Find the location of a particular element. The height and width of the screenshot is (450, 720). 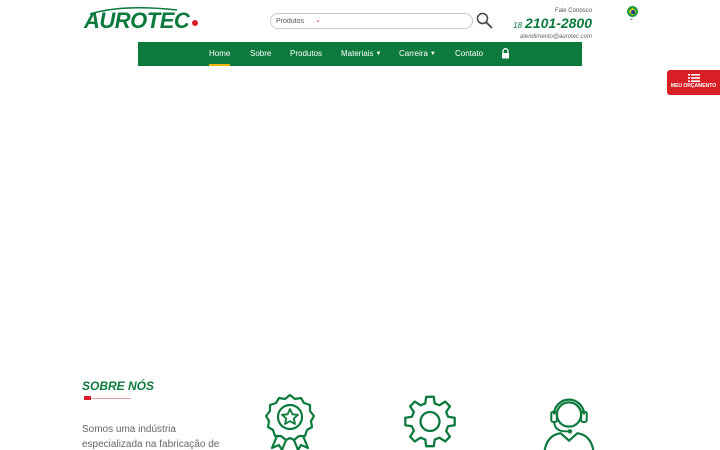

support-headset-icon is located at coordinates (569, 424).